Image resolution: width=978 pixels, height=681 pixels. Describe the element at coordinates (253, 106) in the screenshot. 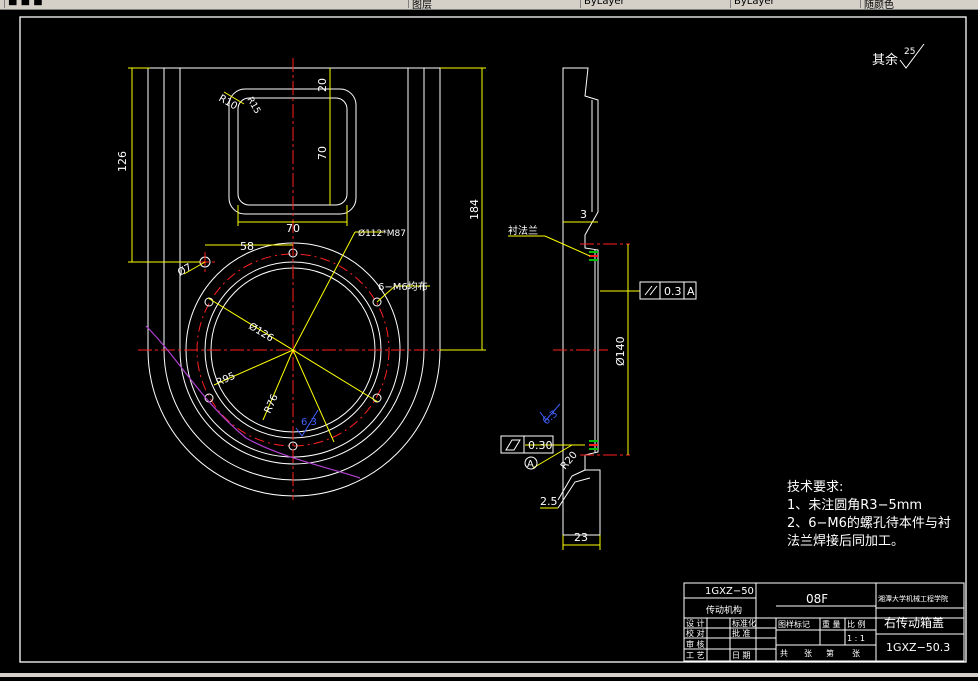

I see `r15-label: R15` at that location.